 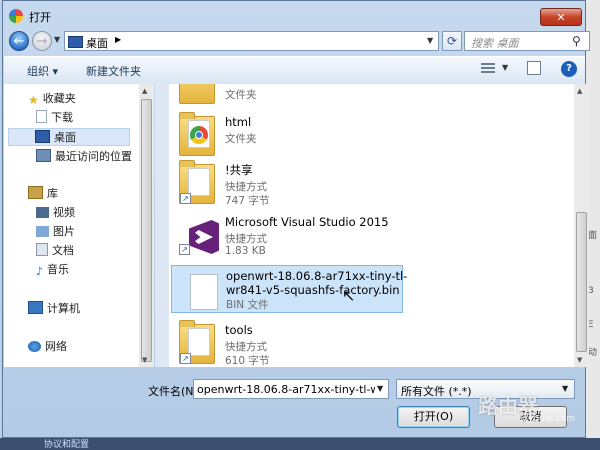 What do you see at coordinates (197, 94) in the screenshot?
I see `folder-icon` at bounding box center [197, 94].